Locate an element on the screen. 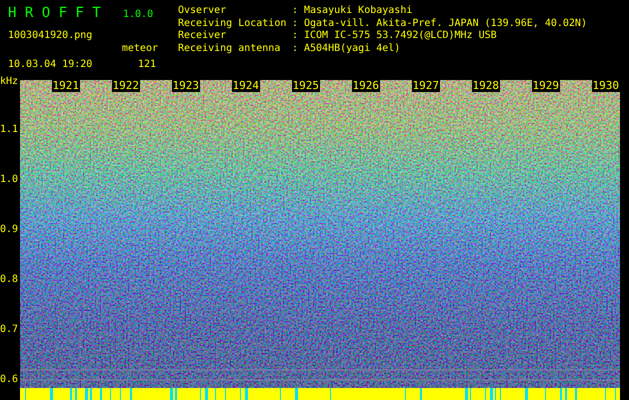 This screenshot has width=629, height=400. mode-label: meteor is located at coordinates (140, 49).